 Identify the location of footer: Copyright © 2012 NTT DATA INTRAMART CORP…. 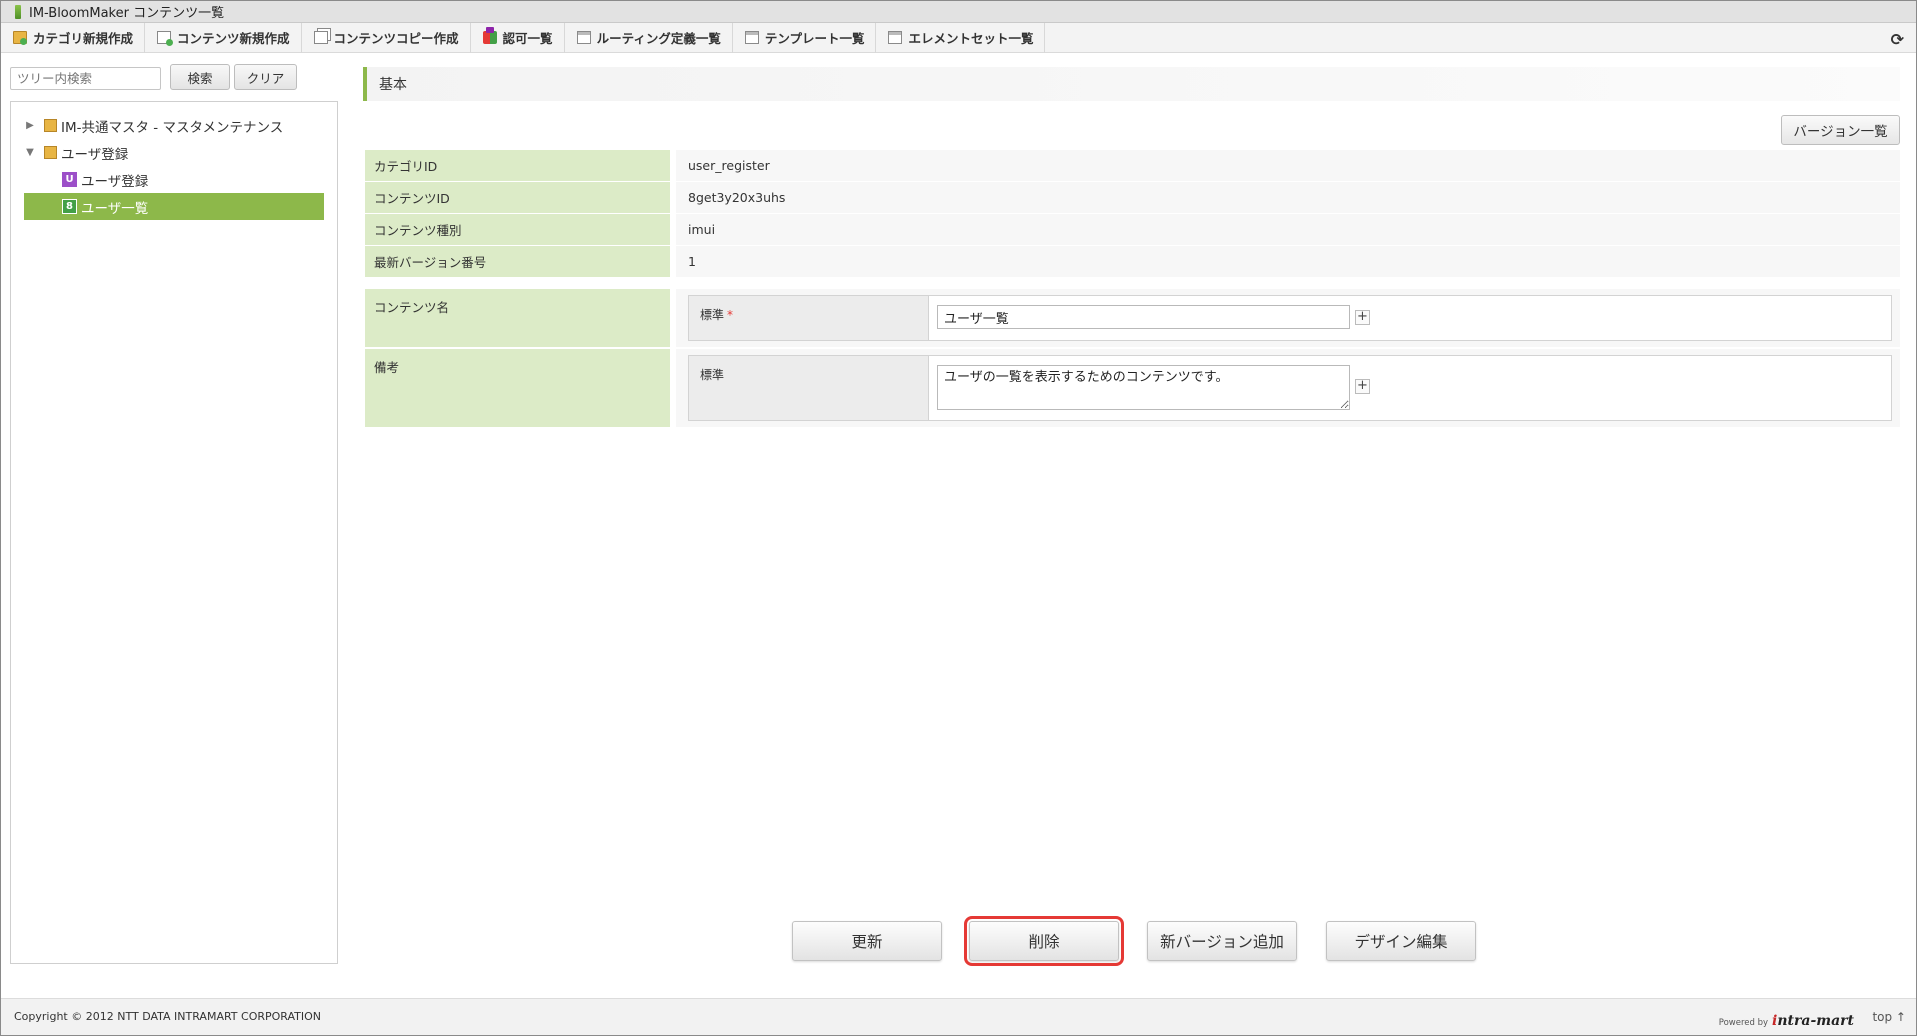
(958, 1016).